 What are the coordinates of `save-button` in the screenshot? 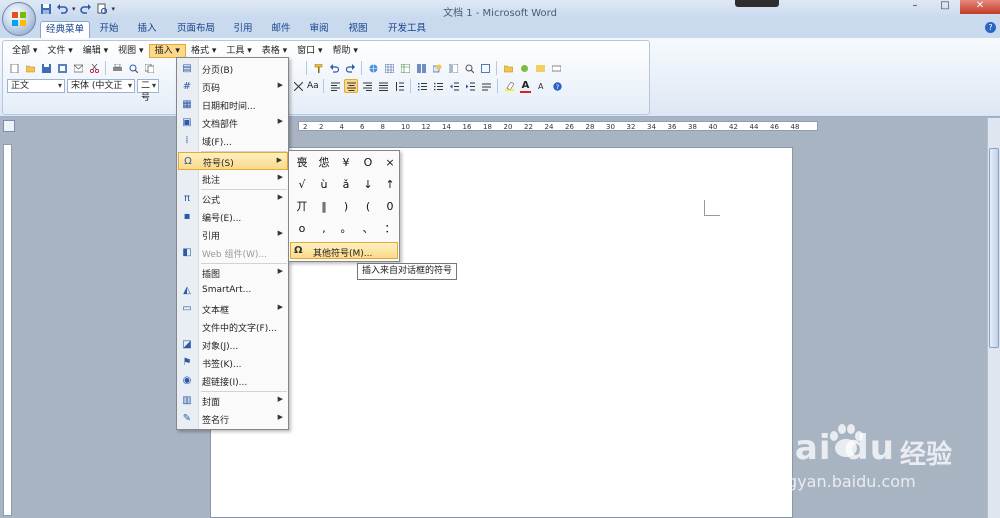 It's located at (46, 68).